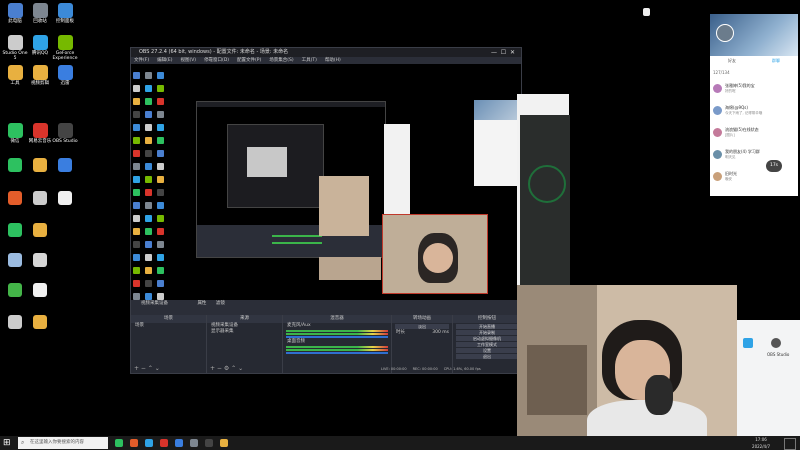 This screenshot has height=450, width=800. Describe the element at coordinates (768, 378) in the screenshot. I see `side-app-window: OBS Studio` at that location.